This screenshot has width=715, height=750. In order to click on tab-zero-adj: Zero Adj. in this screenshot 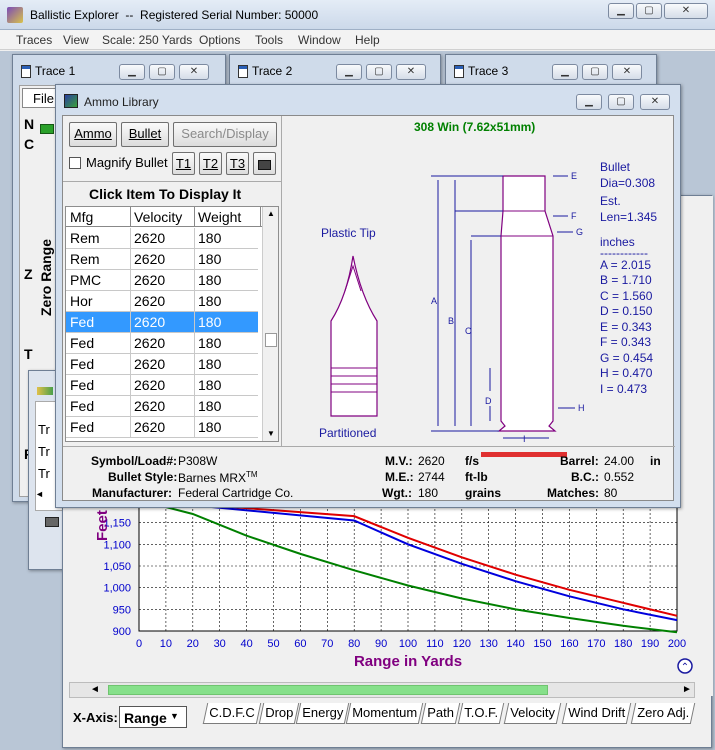, I will do `click(663, 713)`.